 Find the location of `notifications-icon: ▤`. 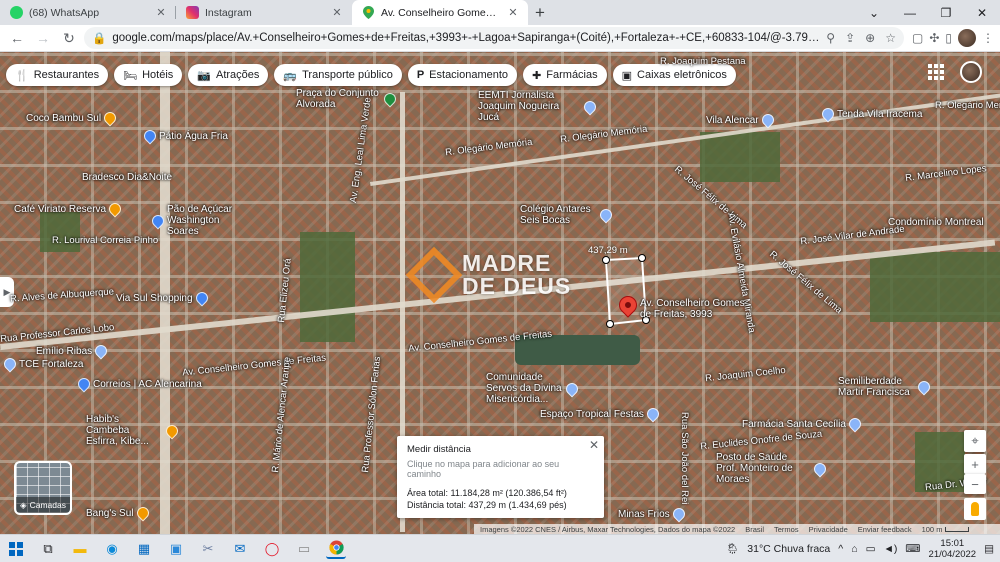

notifications-icon: ▤ is located at coordinates (989, 549).